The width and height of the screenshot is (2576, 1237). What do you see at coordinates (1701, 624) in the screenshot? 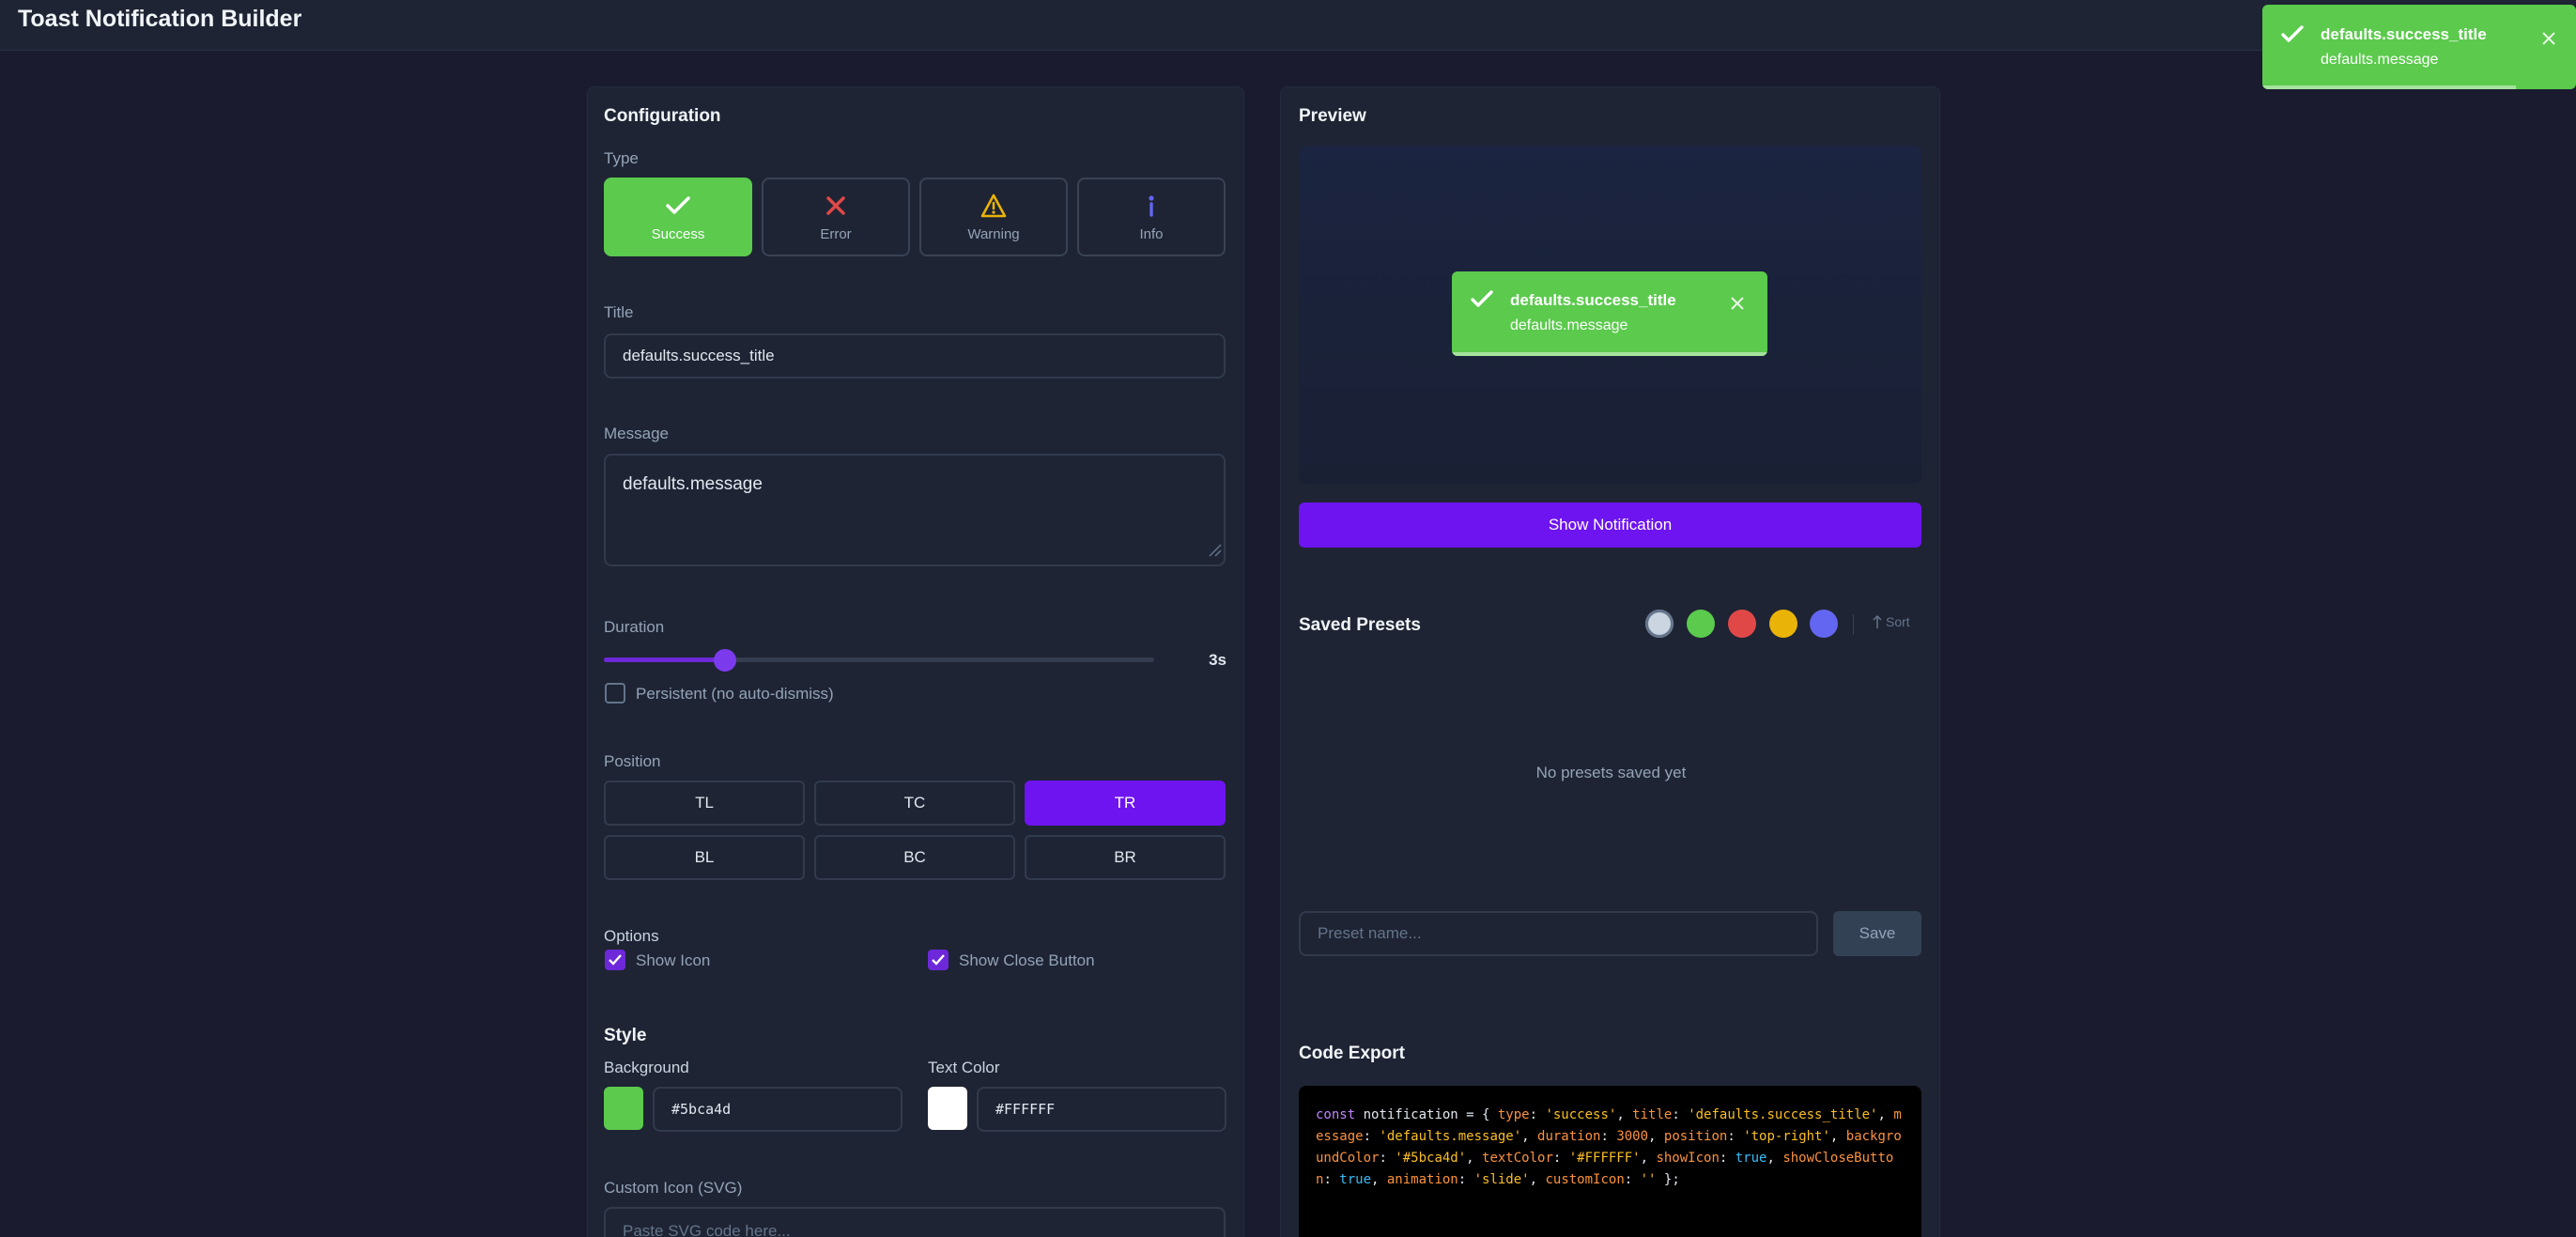
I see `filter-success-dot` at bounding box center [1701, 624].